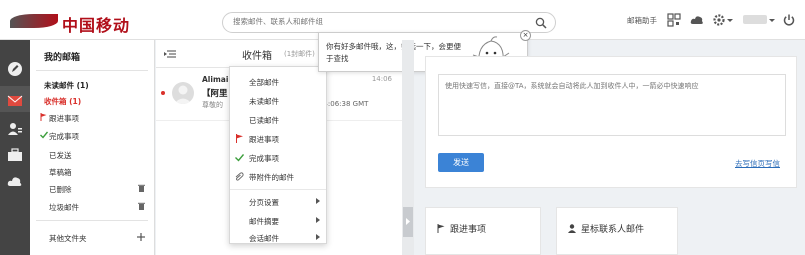 This screenshot has height=255, width=805. What do you see at coordinates (216, 79) in the screenshot?
I see `mail-sender: Alimail` at bounding box center [216, 79].